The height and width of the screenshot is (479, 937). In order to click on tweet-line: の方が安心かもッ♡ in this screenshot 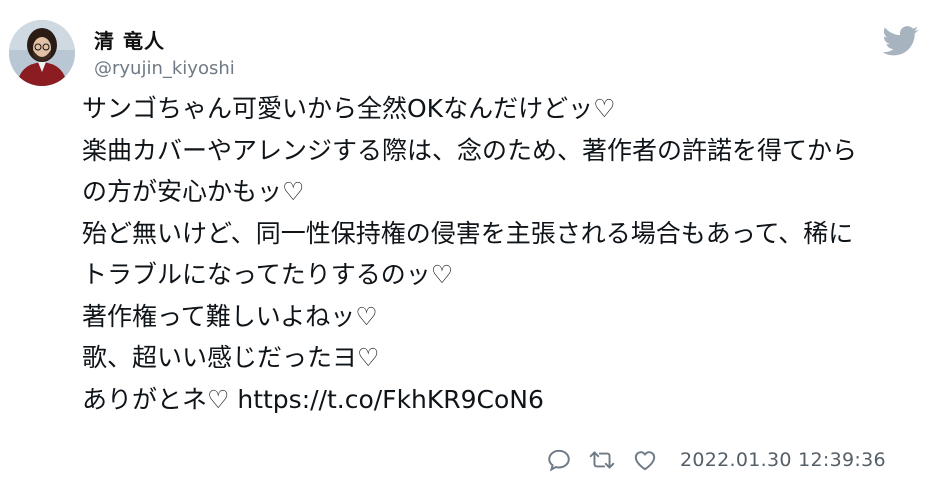, I will do `click(193, 191)`.